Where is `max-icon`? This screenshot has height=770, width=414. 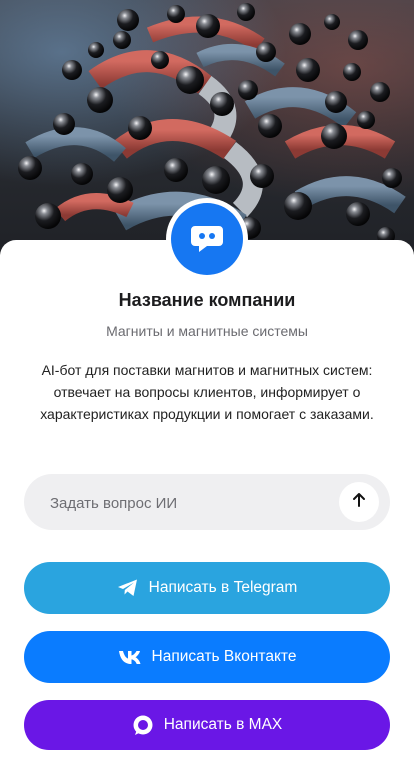 max-icon is located at coordinates (143, 725).